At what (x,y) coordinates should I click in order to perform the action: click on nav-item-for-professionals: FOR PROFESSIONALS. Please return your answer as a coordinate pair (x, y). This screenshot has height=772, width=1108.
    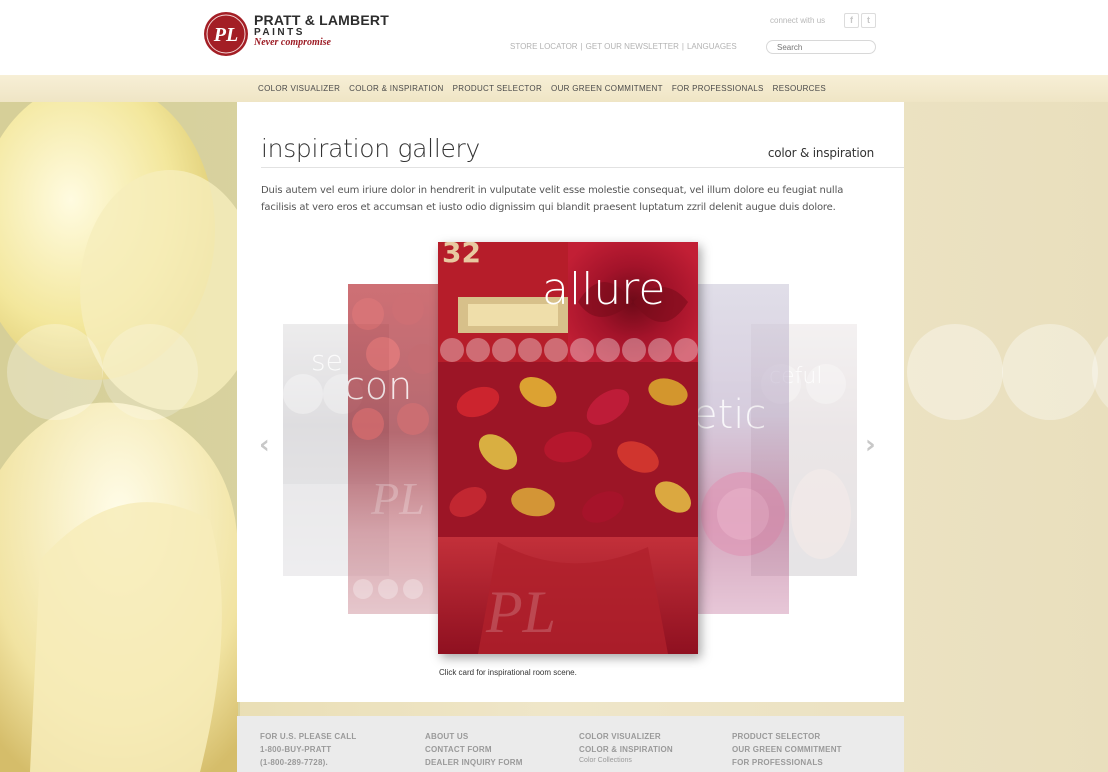
    Looking at the image, I should click on (718, 88).